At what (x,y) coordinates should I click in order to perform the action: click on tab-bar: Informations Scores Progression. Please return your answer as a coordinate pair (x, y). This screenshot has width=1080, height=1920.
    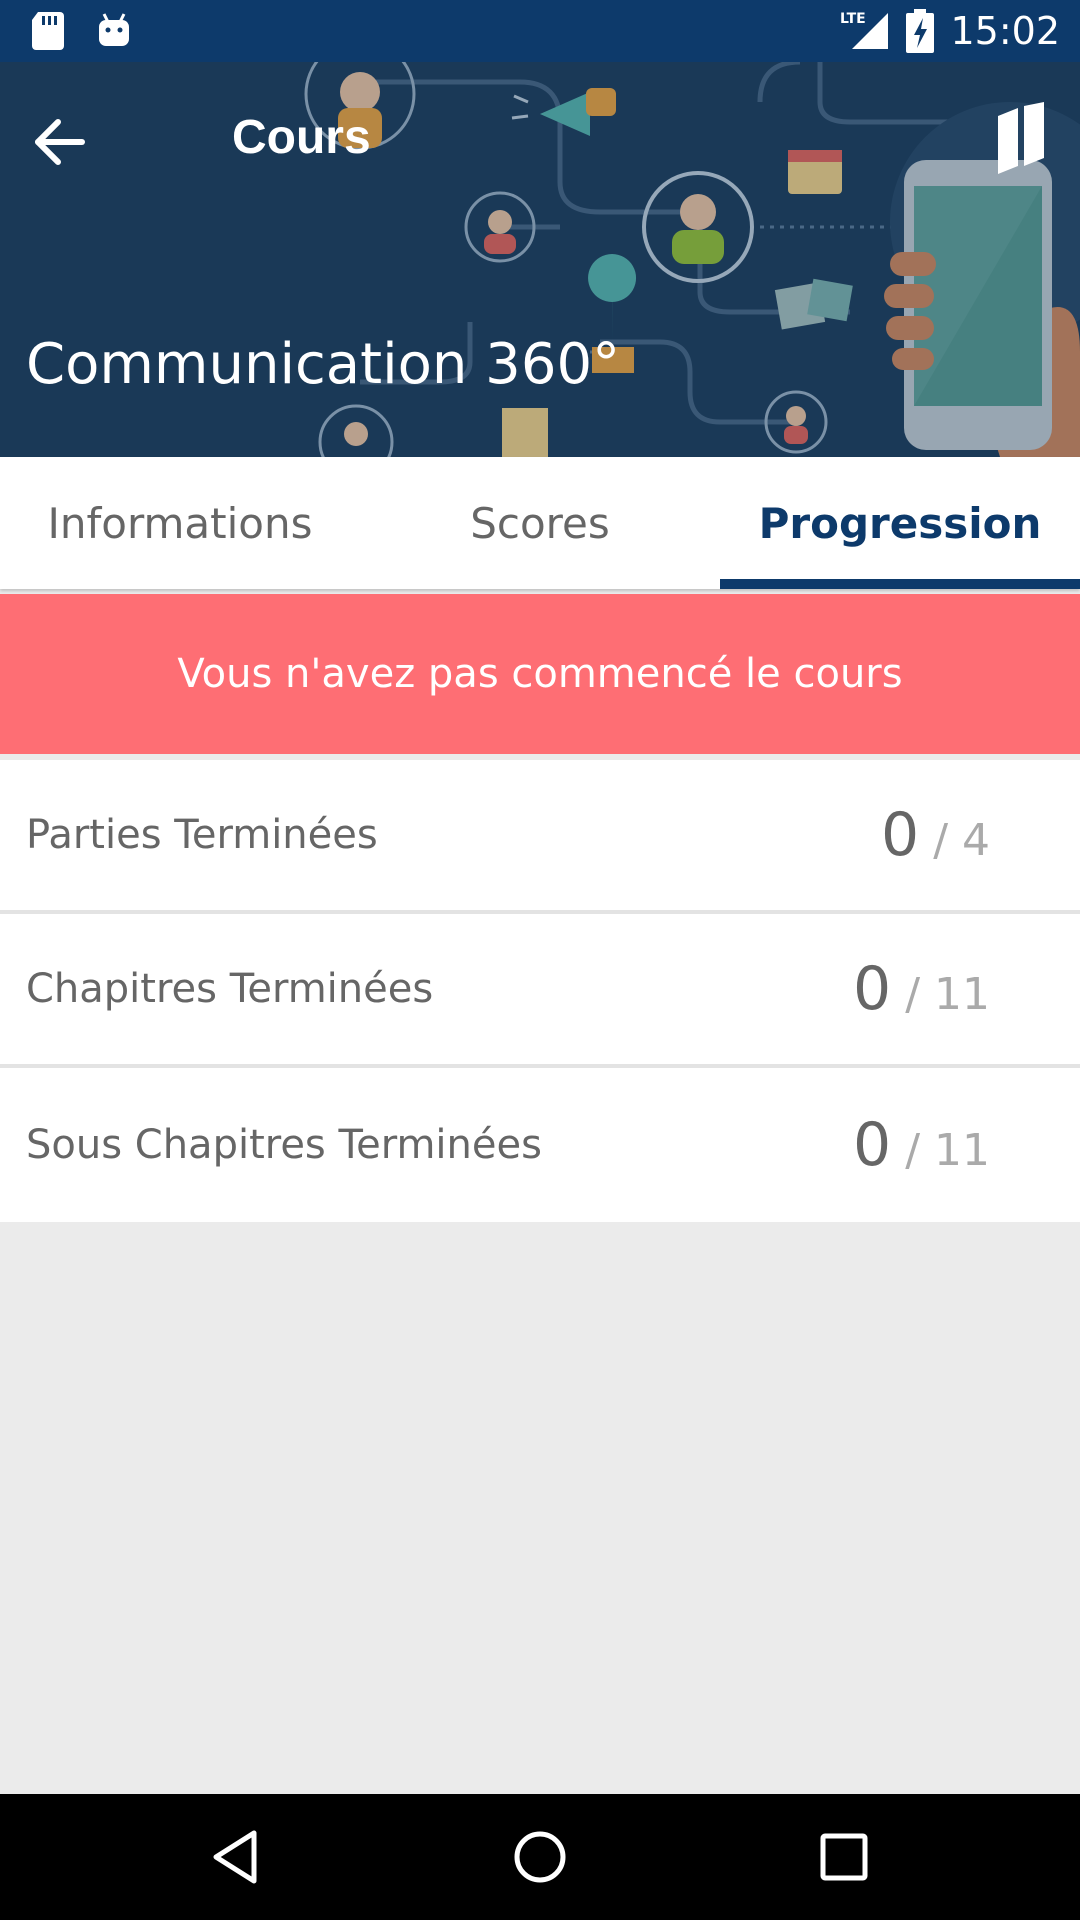
    Looking at the image, I should click on (540, 523).